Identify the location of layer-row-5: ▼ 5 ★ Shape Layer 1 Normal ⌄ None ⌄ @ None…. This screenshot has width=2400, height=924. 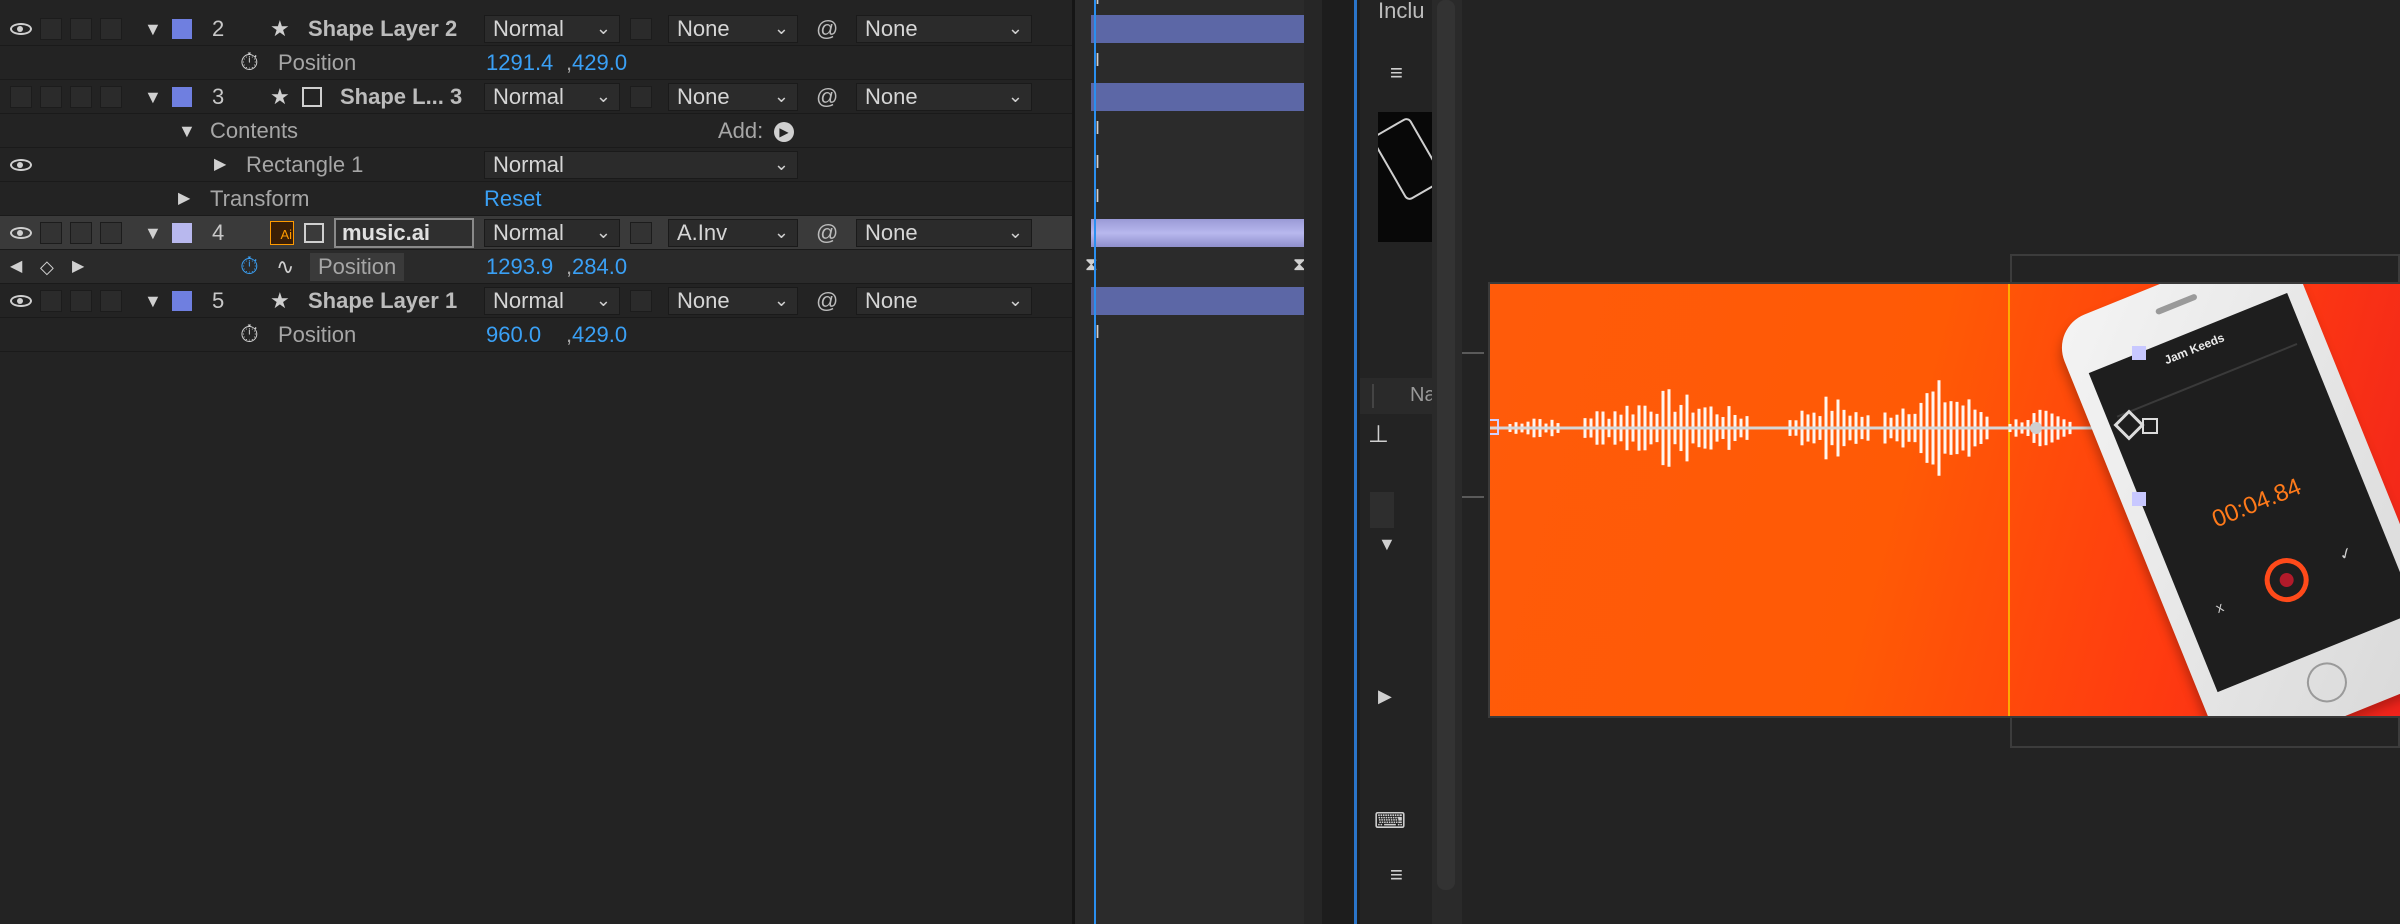
(536, 301).